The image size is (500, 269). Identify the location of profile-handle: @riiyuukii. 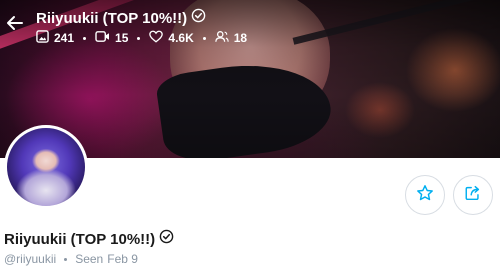
(30, 259).